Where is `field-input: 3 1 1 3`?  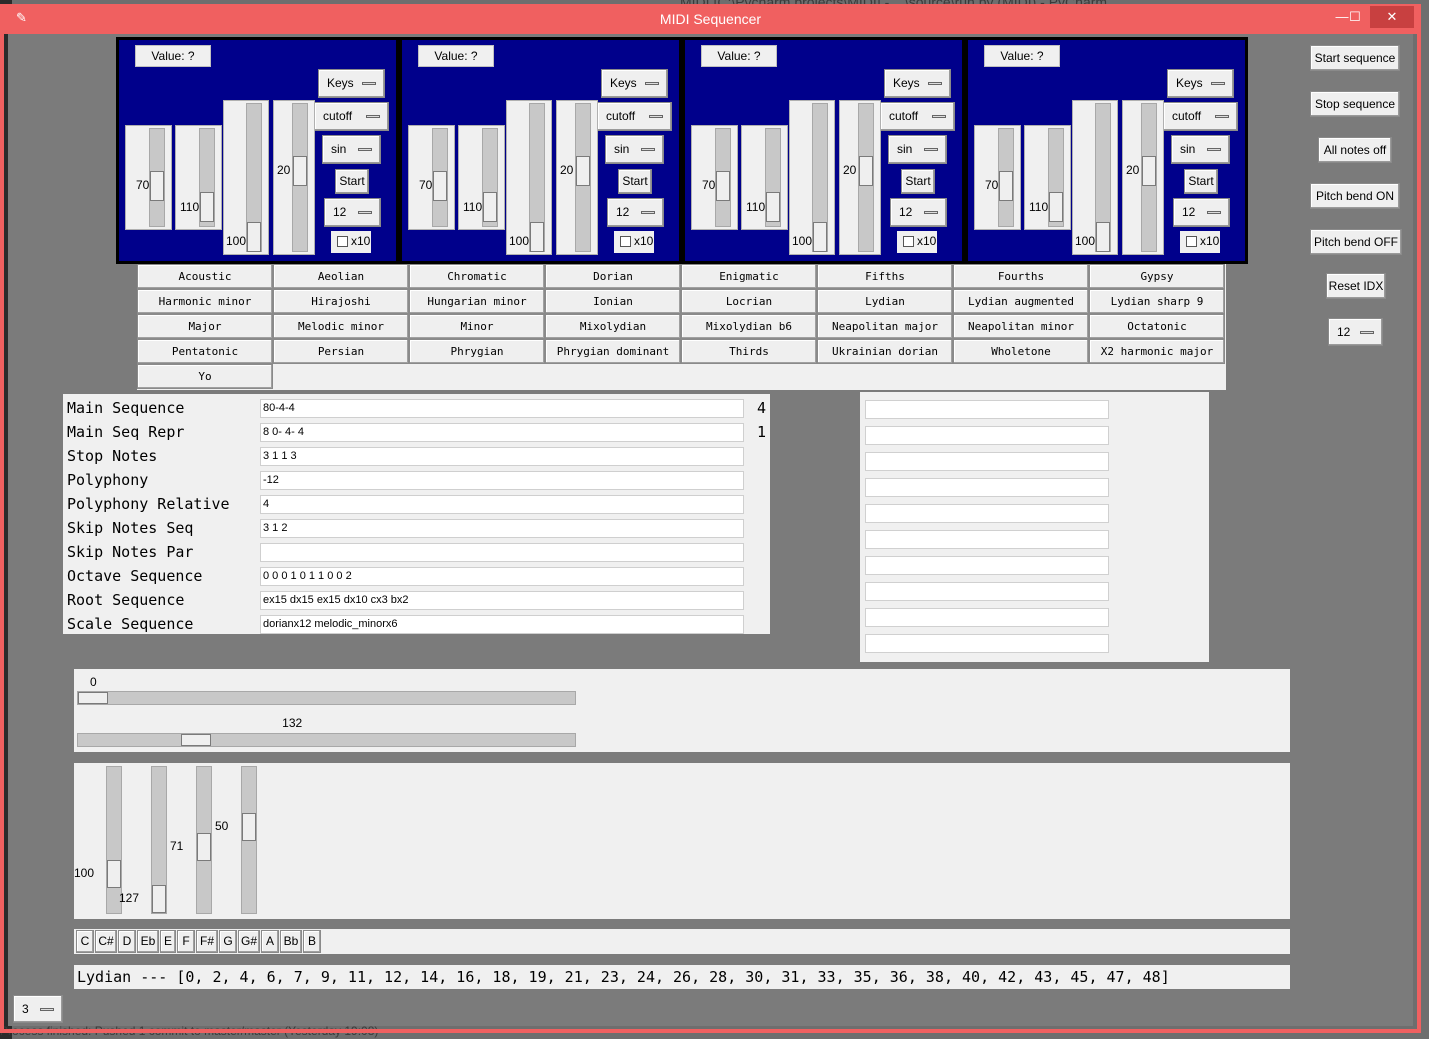 field-input: 3 1 1 3 is located at coordinates (502, 456).